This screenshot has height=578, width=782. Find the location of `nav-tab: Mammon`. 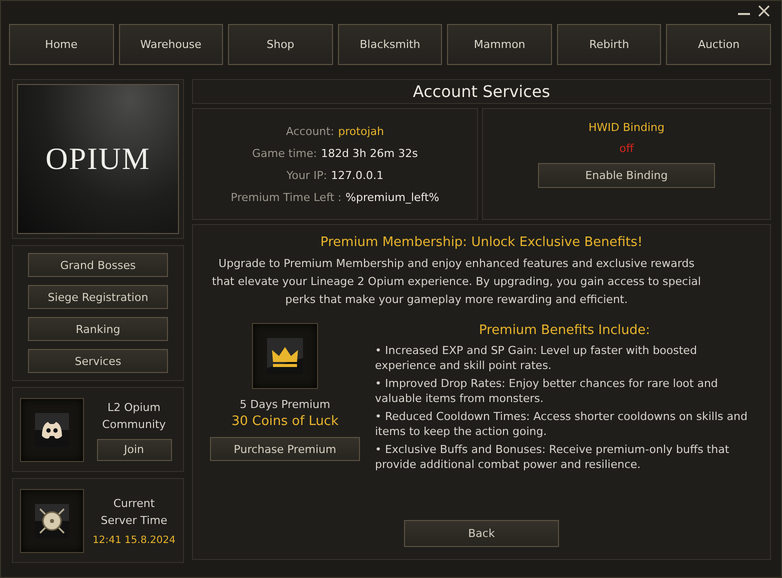

nav-tab: Mammon is located at coordinates (499, 44).